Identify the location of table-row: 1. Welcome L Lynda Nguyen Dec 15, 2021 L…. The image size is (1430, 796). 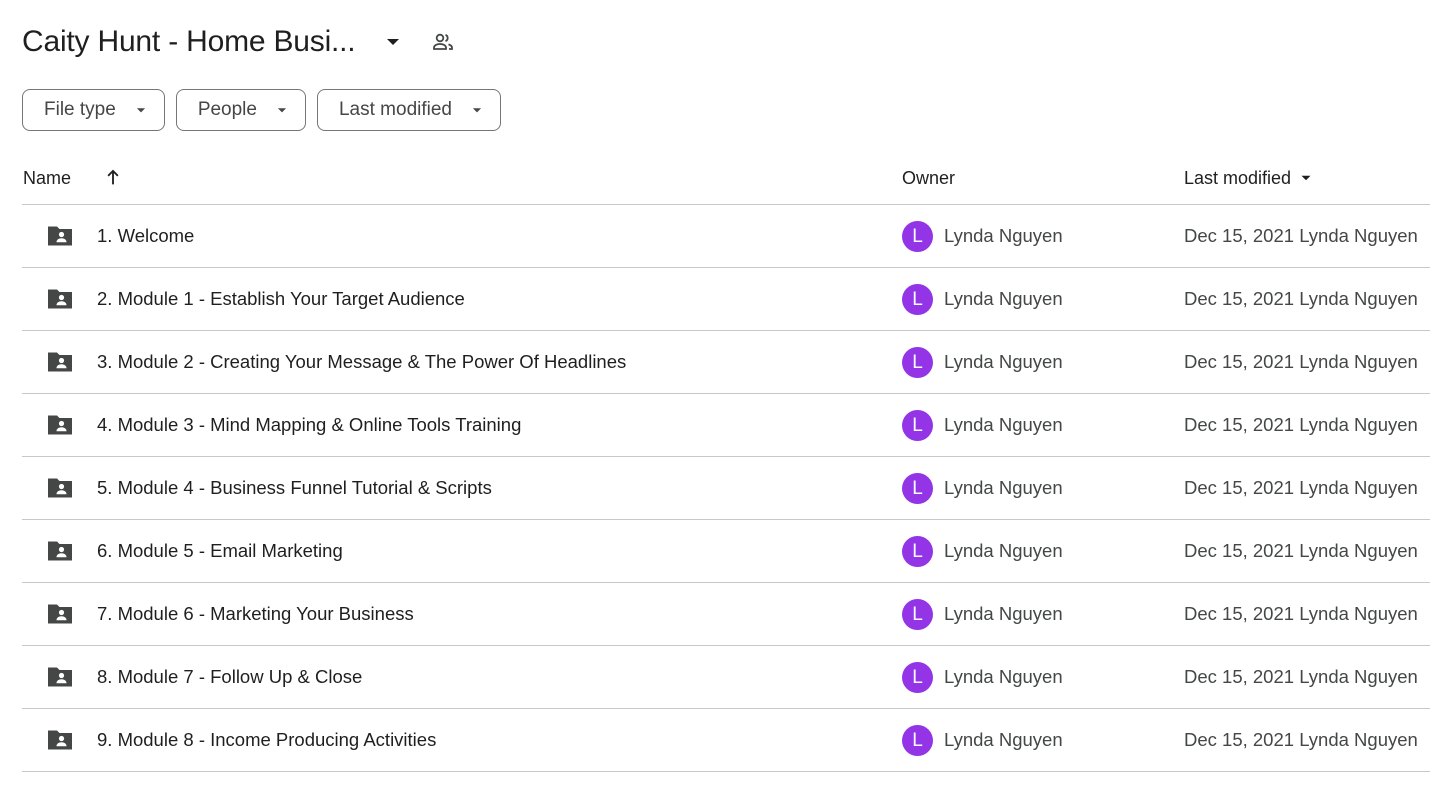
(726, 236).